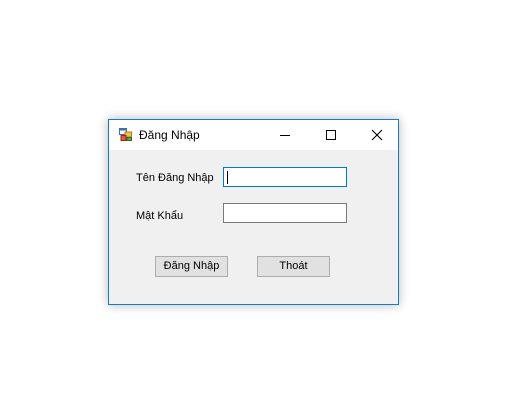 Image resolution: width=515 pixels, height=411 pixels. Describe the element at coordinates (227, 177) in the screenshot. I see `text-caret` at that location.